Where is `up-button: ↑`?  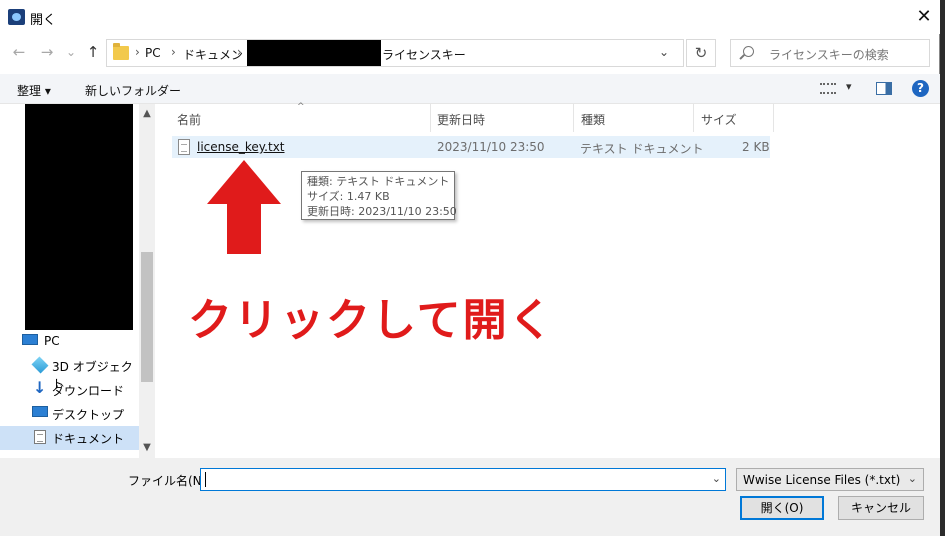 up-button: ↑ is located at coordinates (93, 52).